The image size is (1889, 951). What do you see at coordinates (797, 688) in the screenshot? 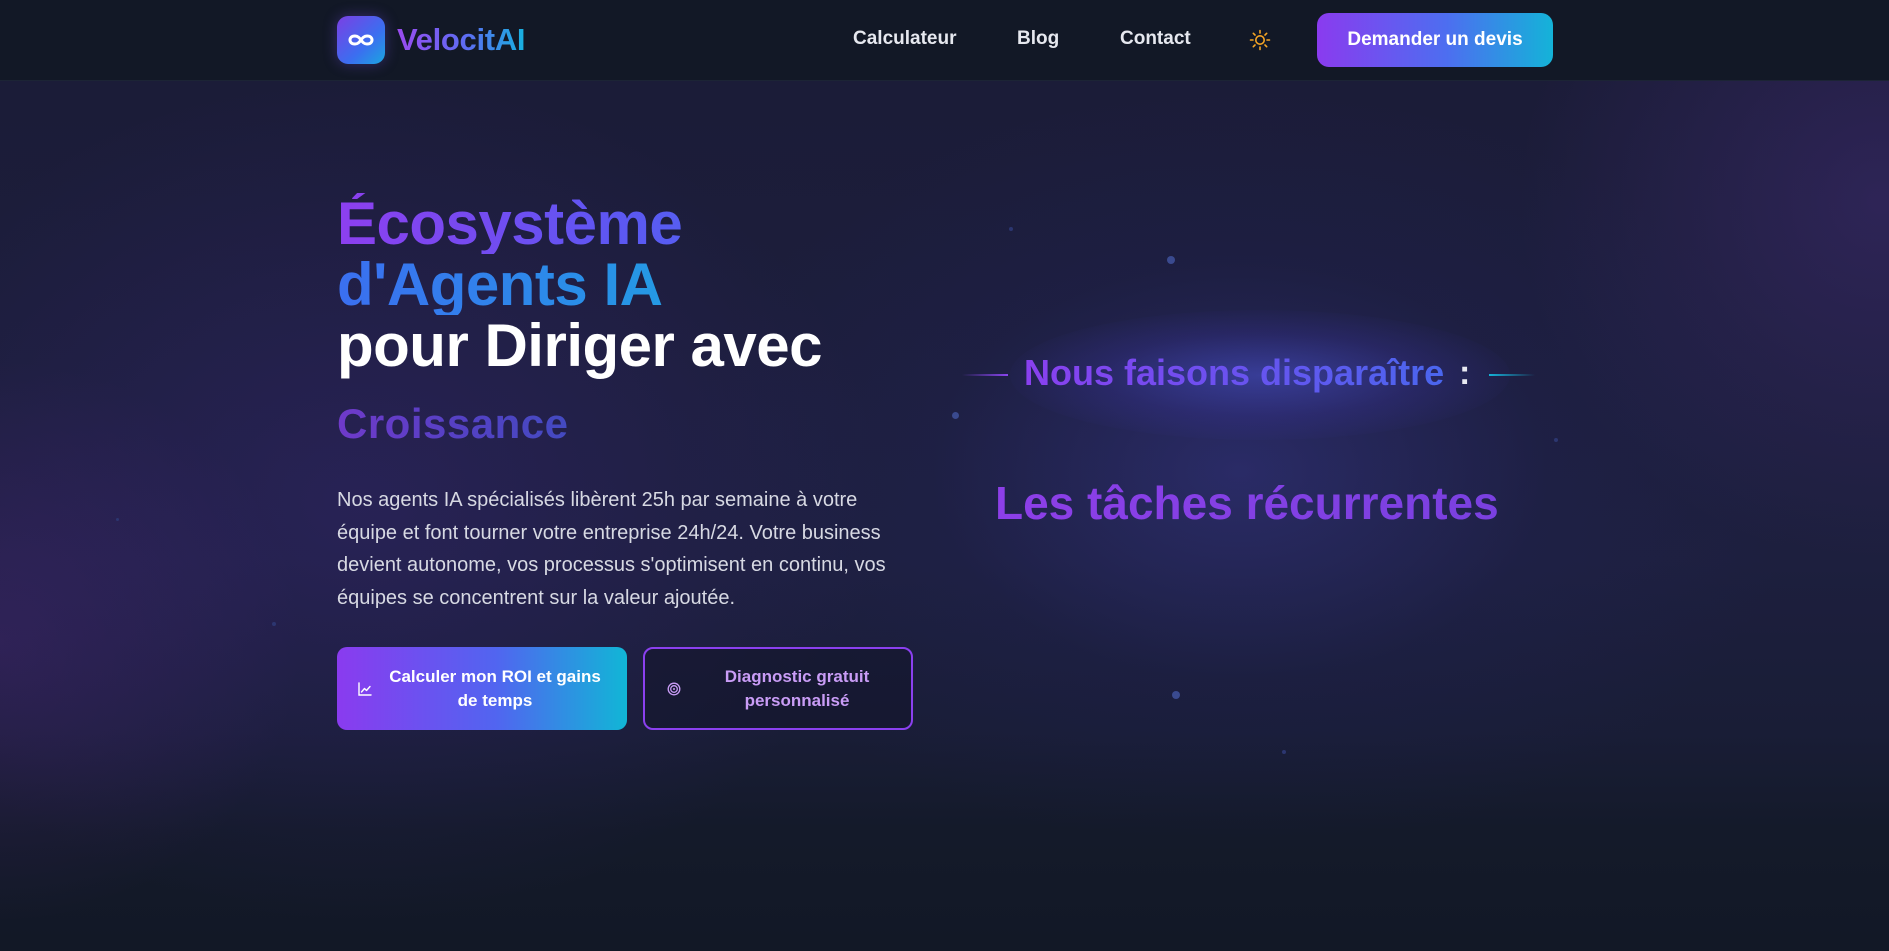
I see `free-diagnostic-label: Diagnostic gratuit personnalisé` at bounding box center [797, 688].